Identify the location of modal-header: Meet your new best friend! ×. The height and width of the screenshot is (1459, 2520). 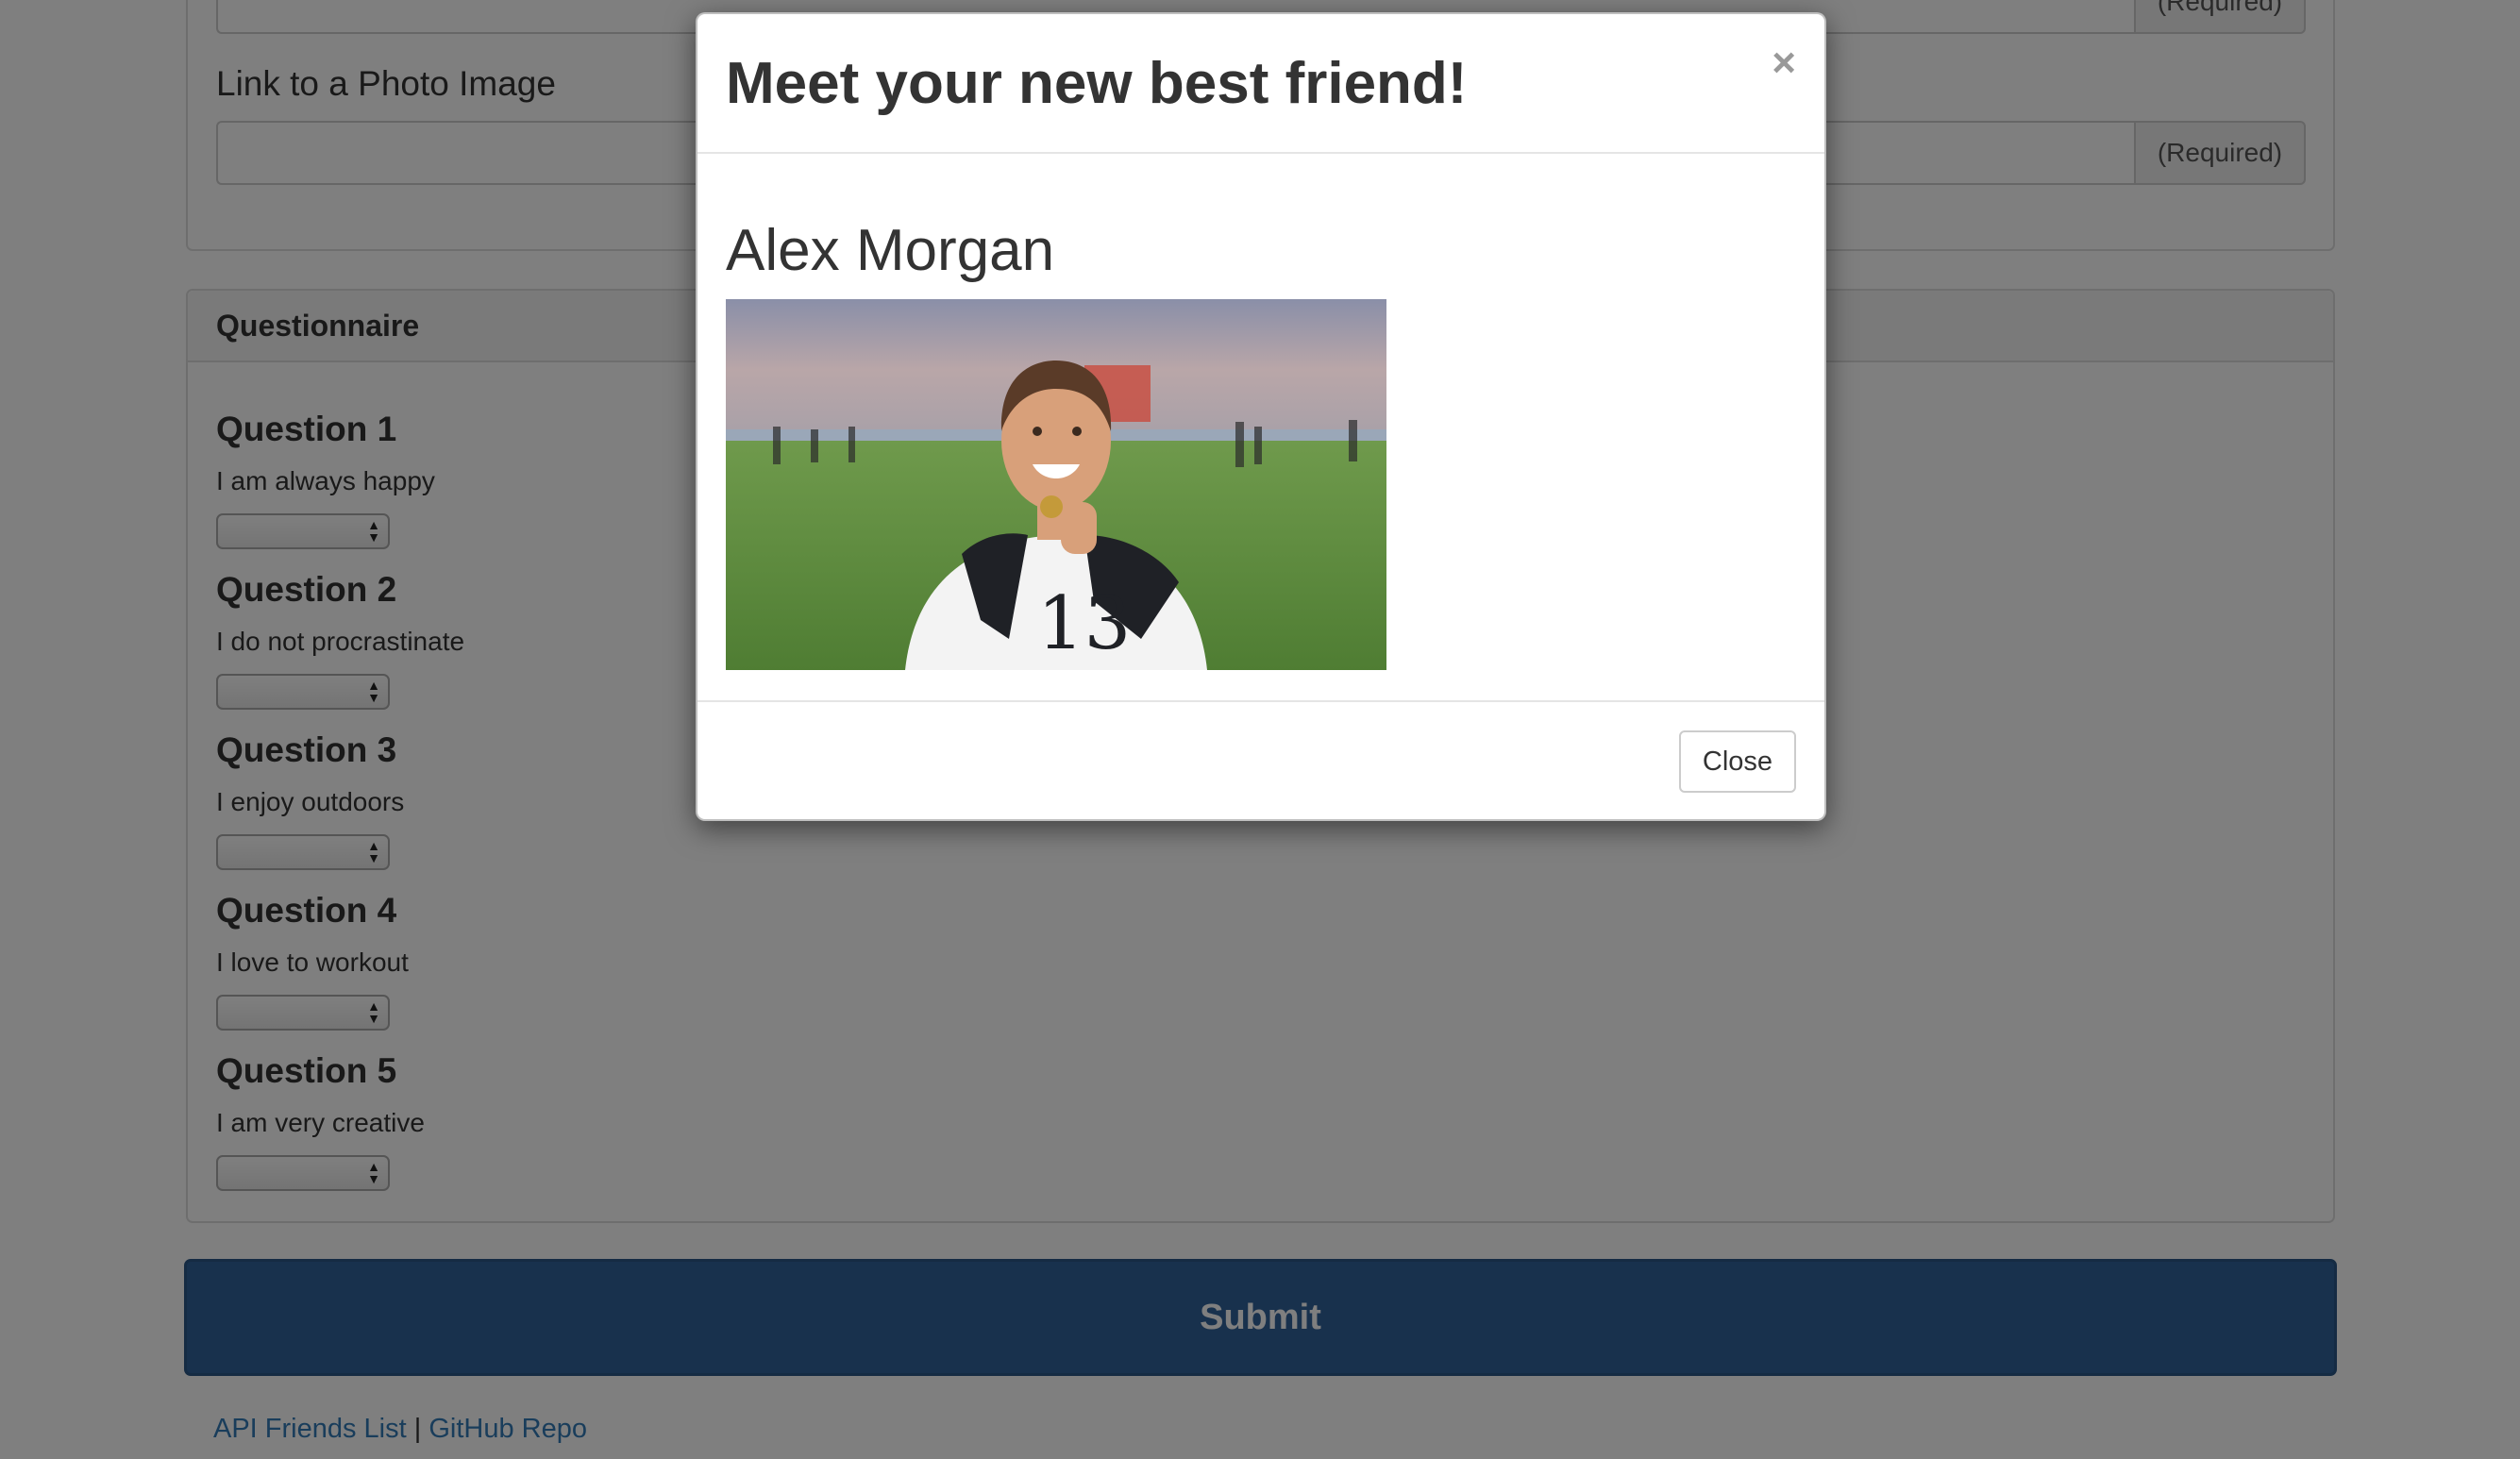
(1260, 84).